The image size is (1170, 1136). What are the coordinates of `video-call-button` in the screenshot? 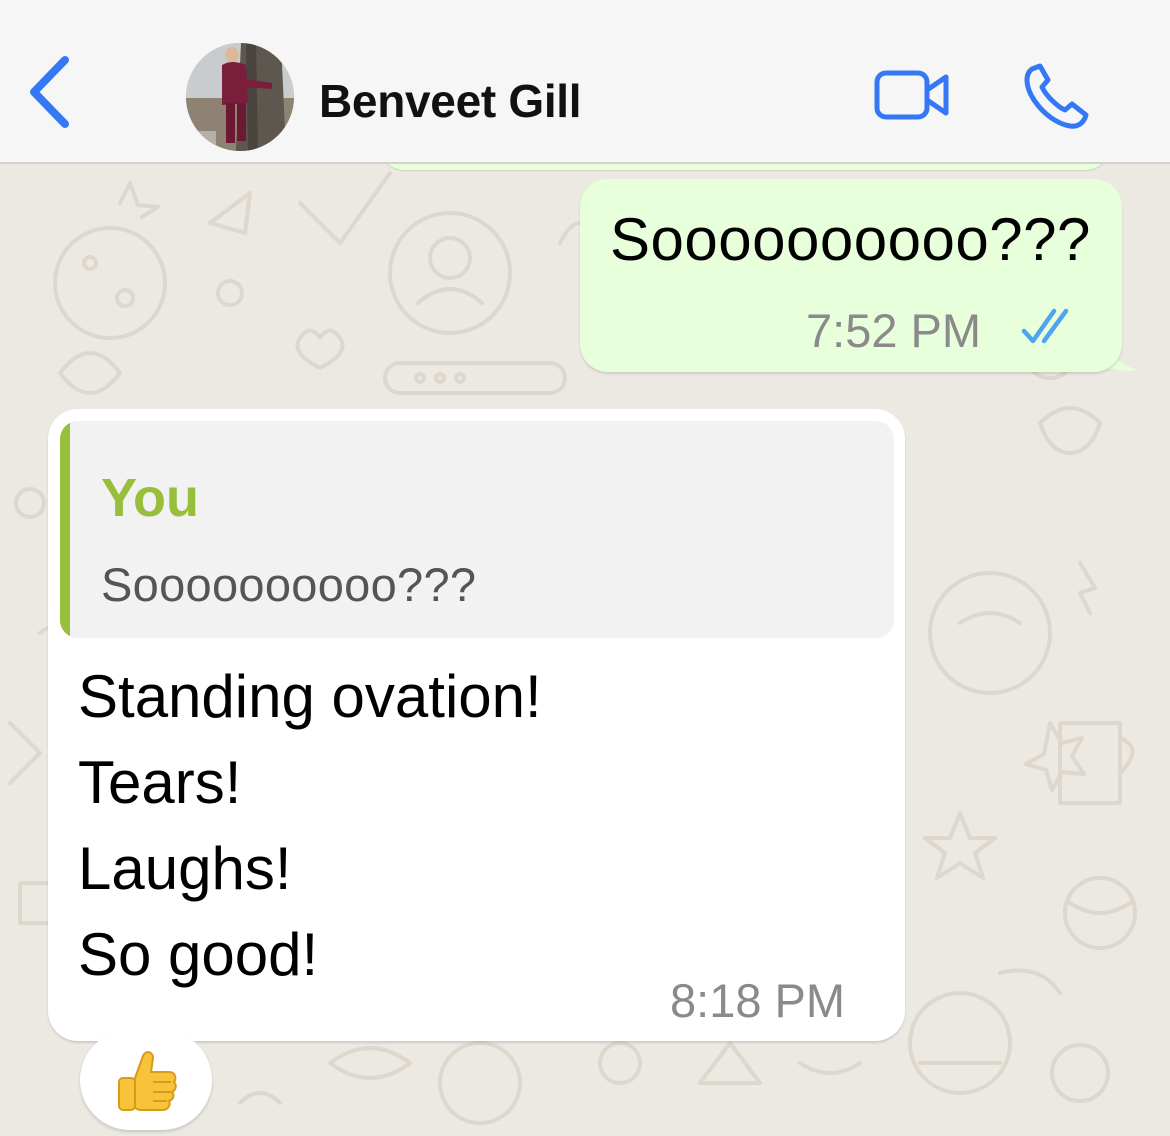 It's located at (913, 95).